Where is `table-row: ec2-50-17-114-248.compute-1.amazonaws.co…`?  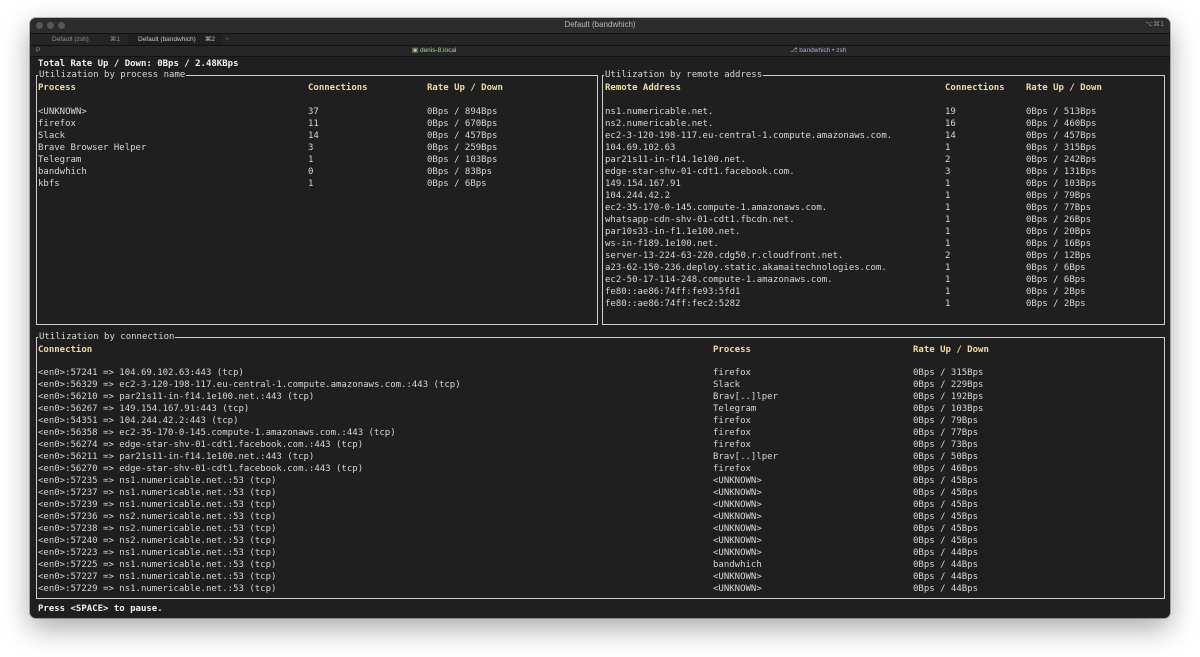
table-row: ec2-50-17-114-248.compute-1.amazonaws.co… is located at coordinates (883, 280).